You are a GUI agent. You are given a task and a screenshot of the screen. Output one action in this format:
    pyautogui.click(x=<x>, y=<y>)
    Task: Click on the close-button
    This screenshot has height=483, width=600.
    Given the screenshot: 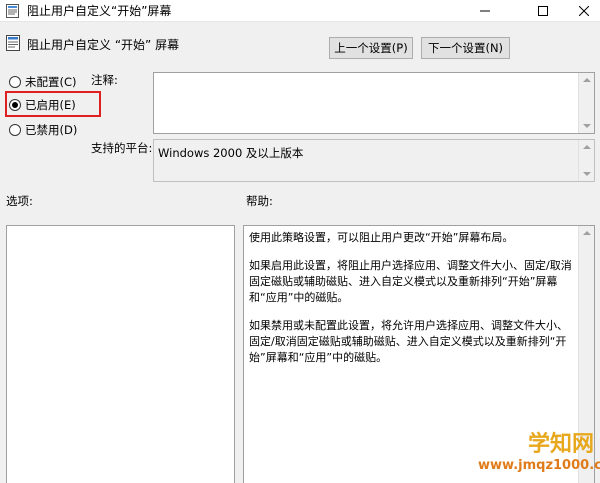 What is the action you would take?
    pyautogui.click(x=584, y=11)
    